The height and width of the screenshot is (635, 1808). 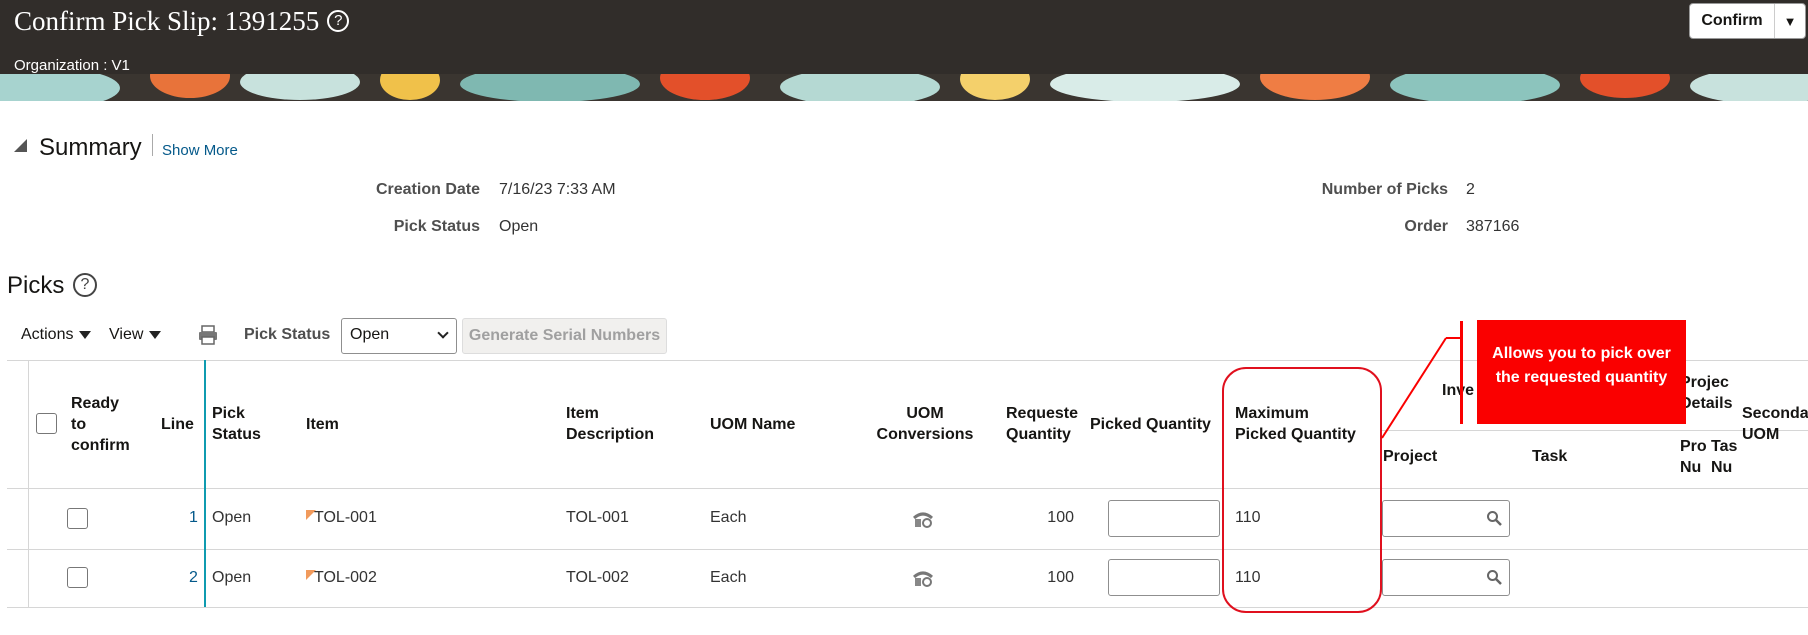 What do you see at coordinates (1470, 189) in the screenshot?
I see `number-of-picks-value: 2` at bounding box center [1470, 189].